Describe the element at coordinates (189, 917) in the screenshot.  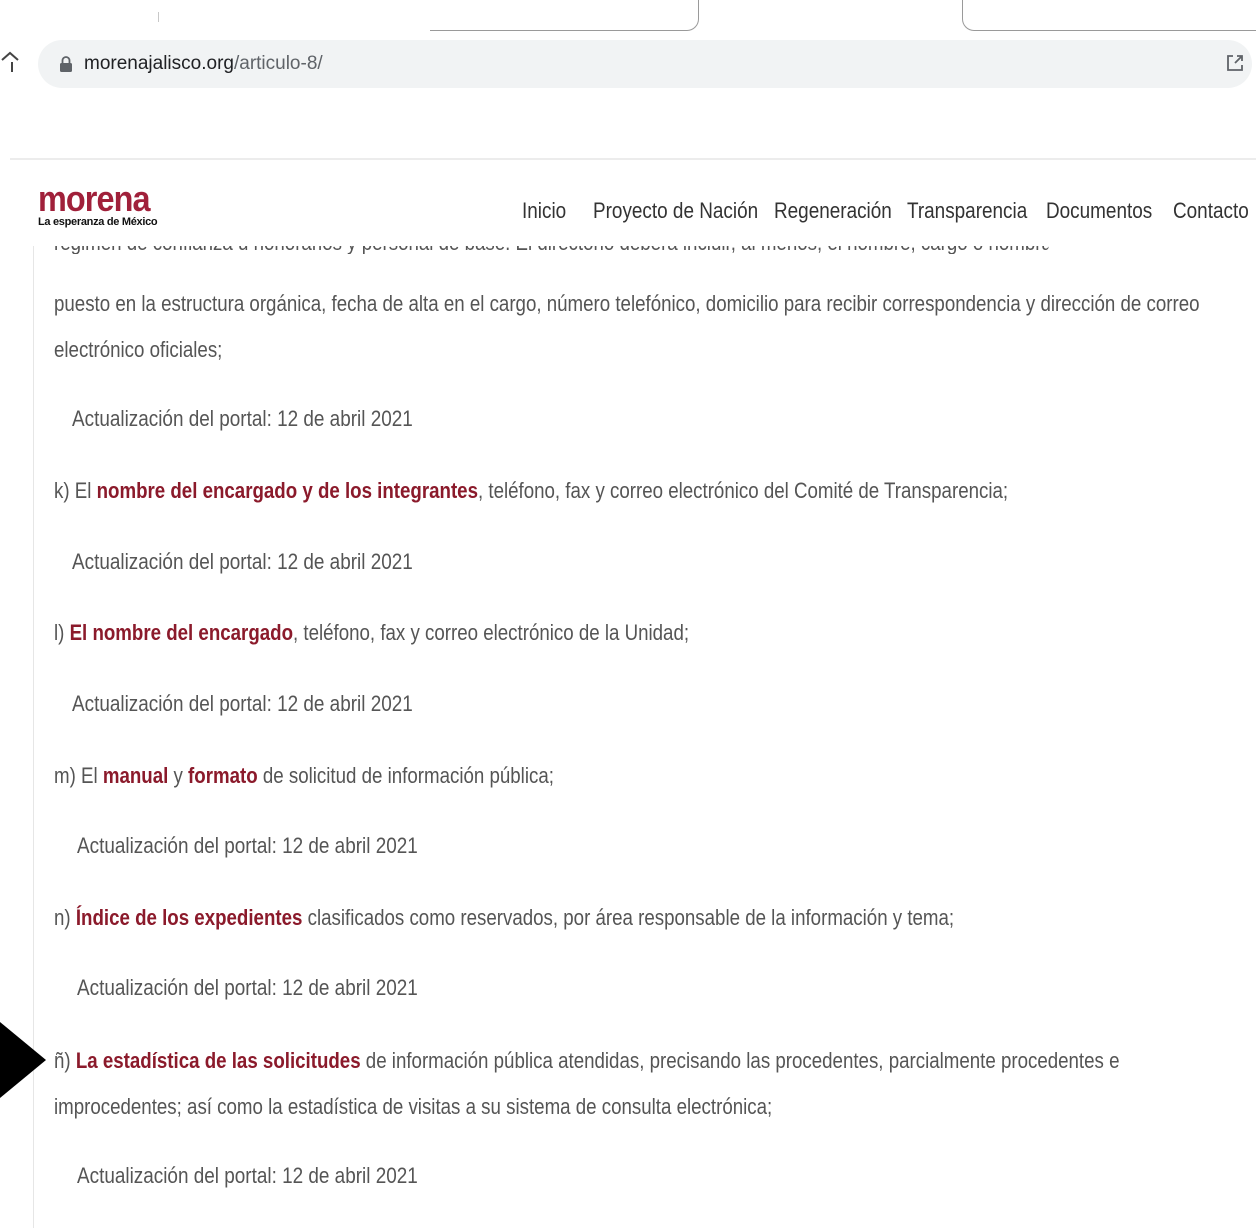
I see `link-indice-expedientes: Índice de los expedientes` at that location.